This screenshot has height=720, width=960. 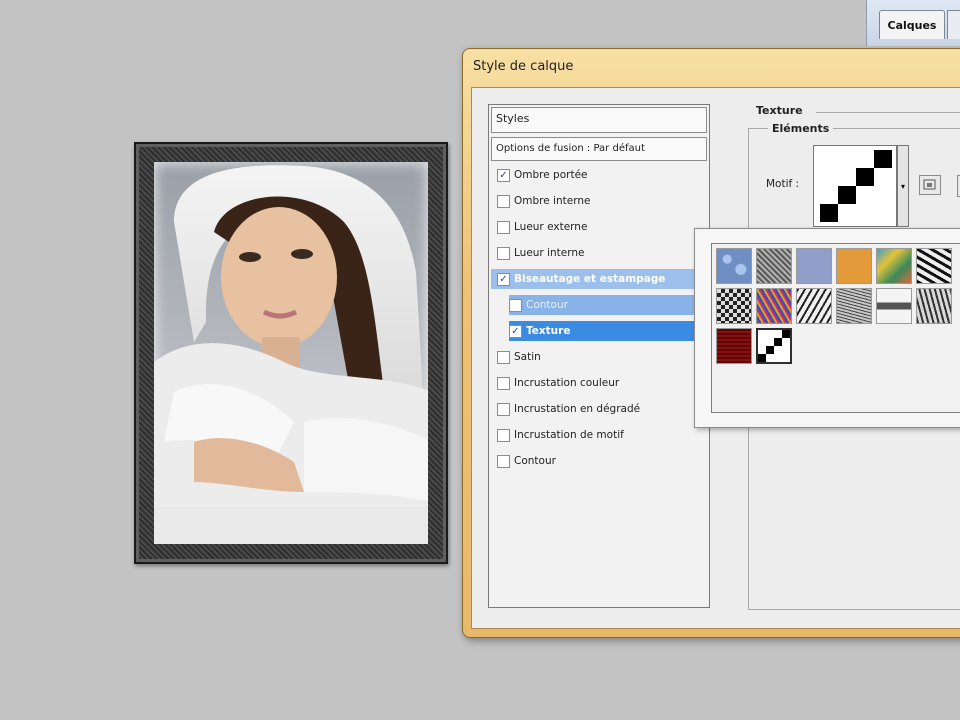 What do you see at coordinates (894, 306) in the screenshot?
I see `pattern-stripes` at bounding box center [894, 306].